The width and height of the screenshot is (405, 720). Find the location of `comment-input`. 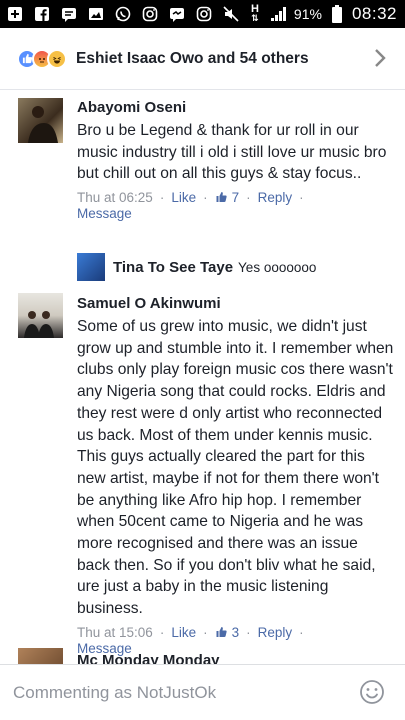

comment-input is located at coordinates (173, 692).